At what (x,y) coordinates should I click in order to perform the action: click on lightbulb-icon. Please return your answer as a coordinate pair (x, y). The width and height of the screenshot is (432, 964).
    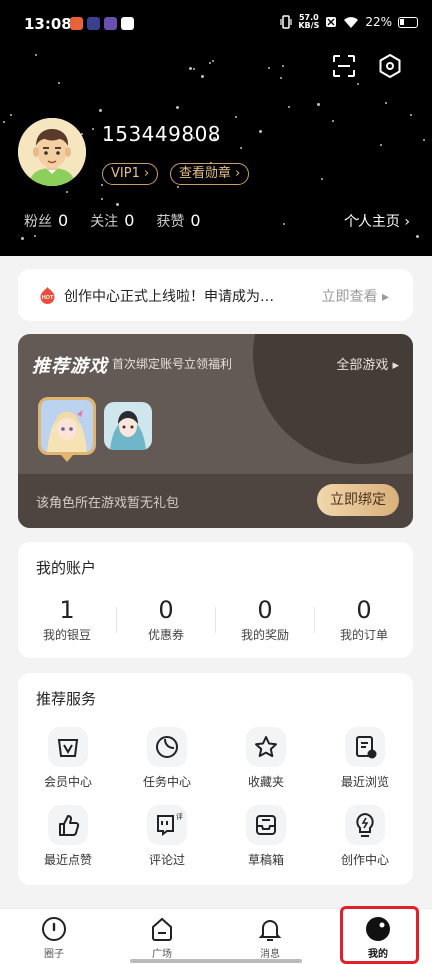
    Looking at the image, I should click on (365, 824).